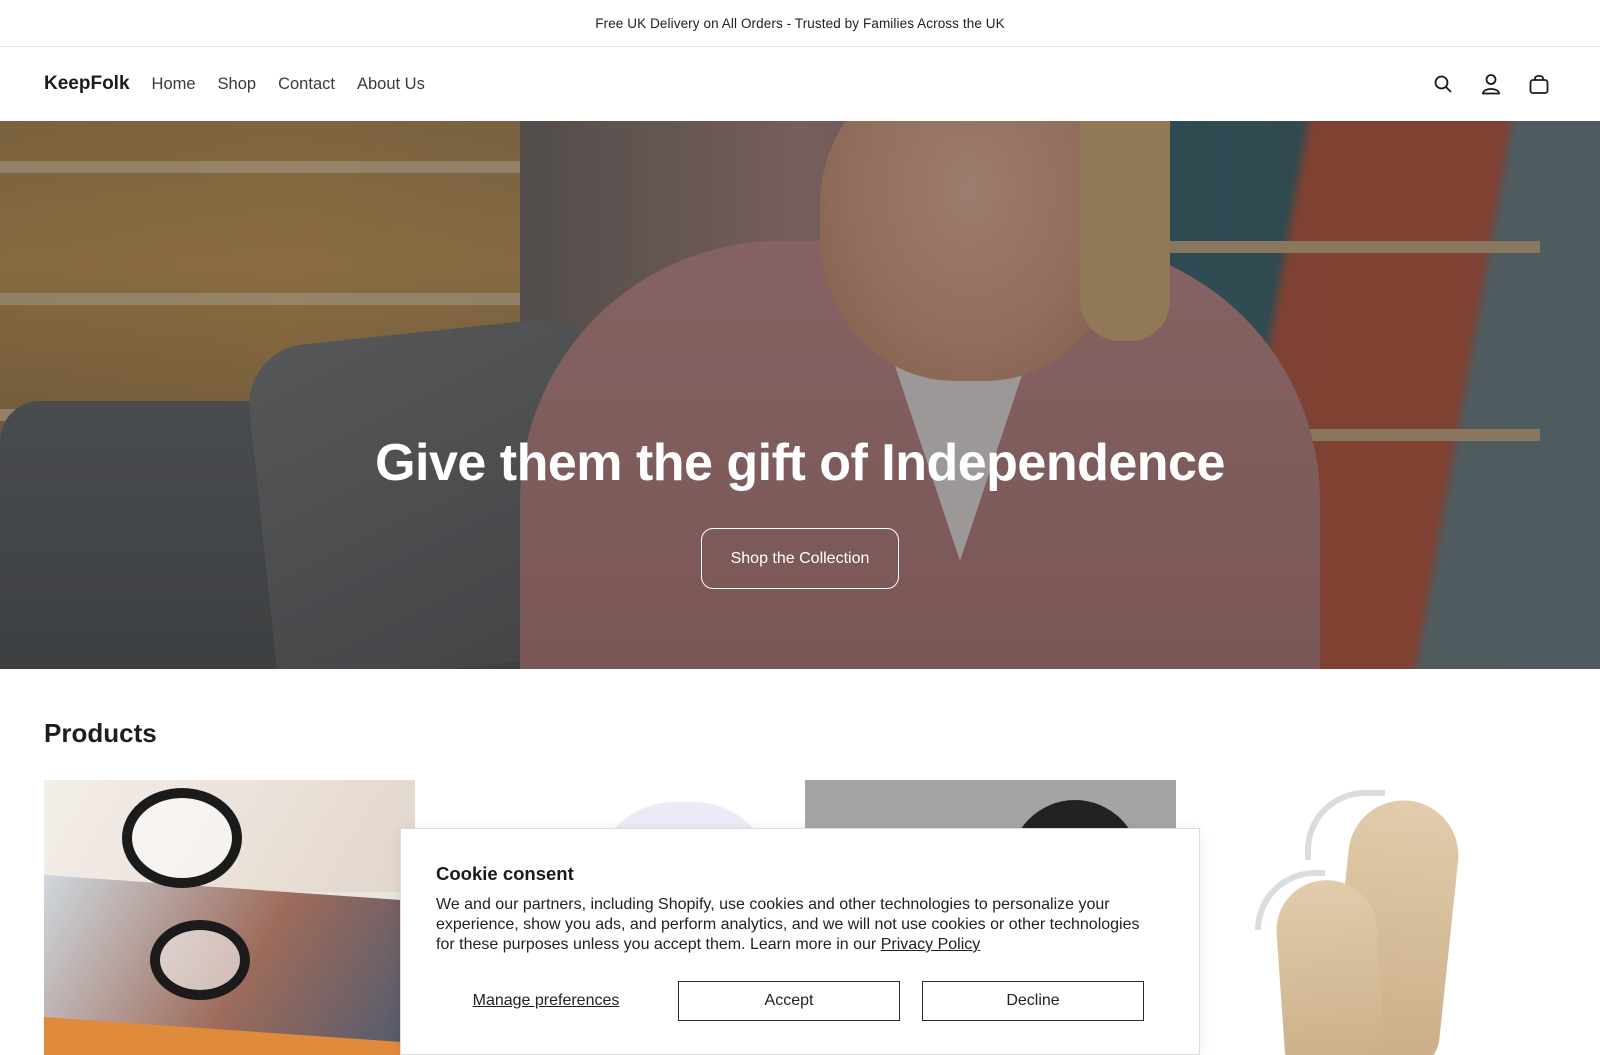  I want to click on logo: KeepFolk, so click(87, 84).